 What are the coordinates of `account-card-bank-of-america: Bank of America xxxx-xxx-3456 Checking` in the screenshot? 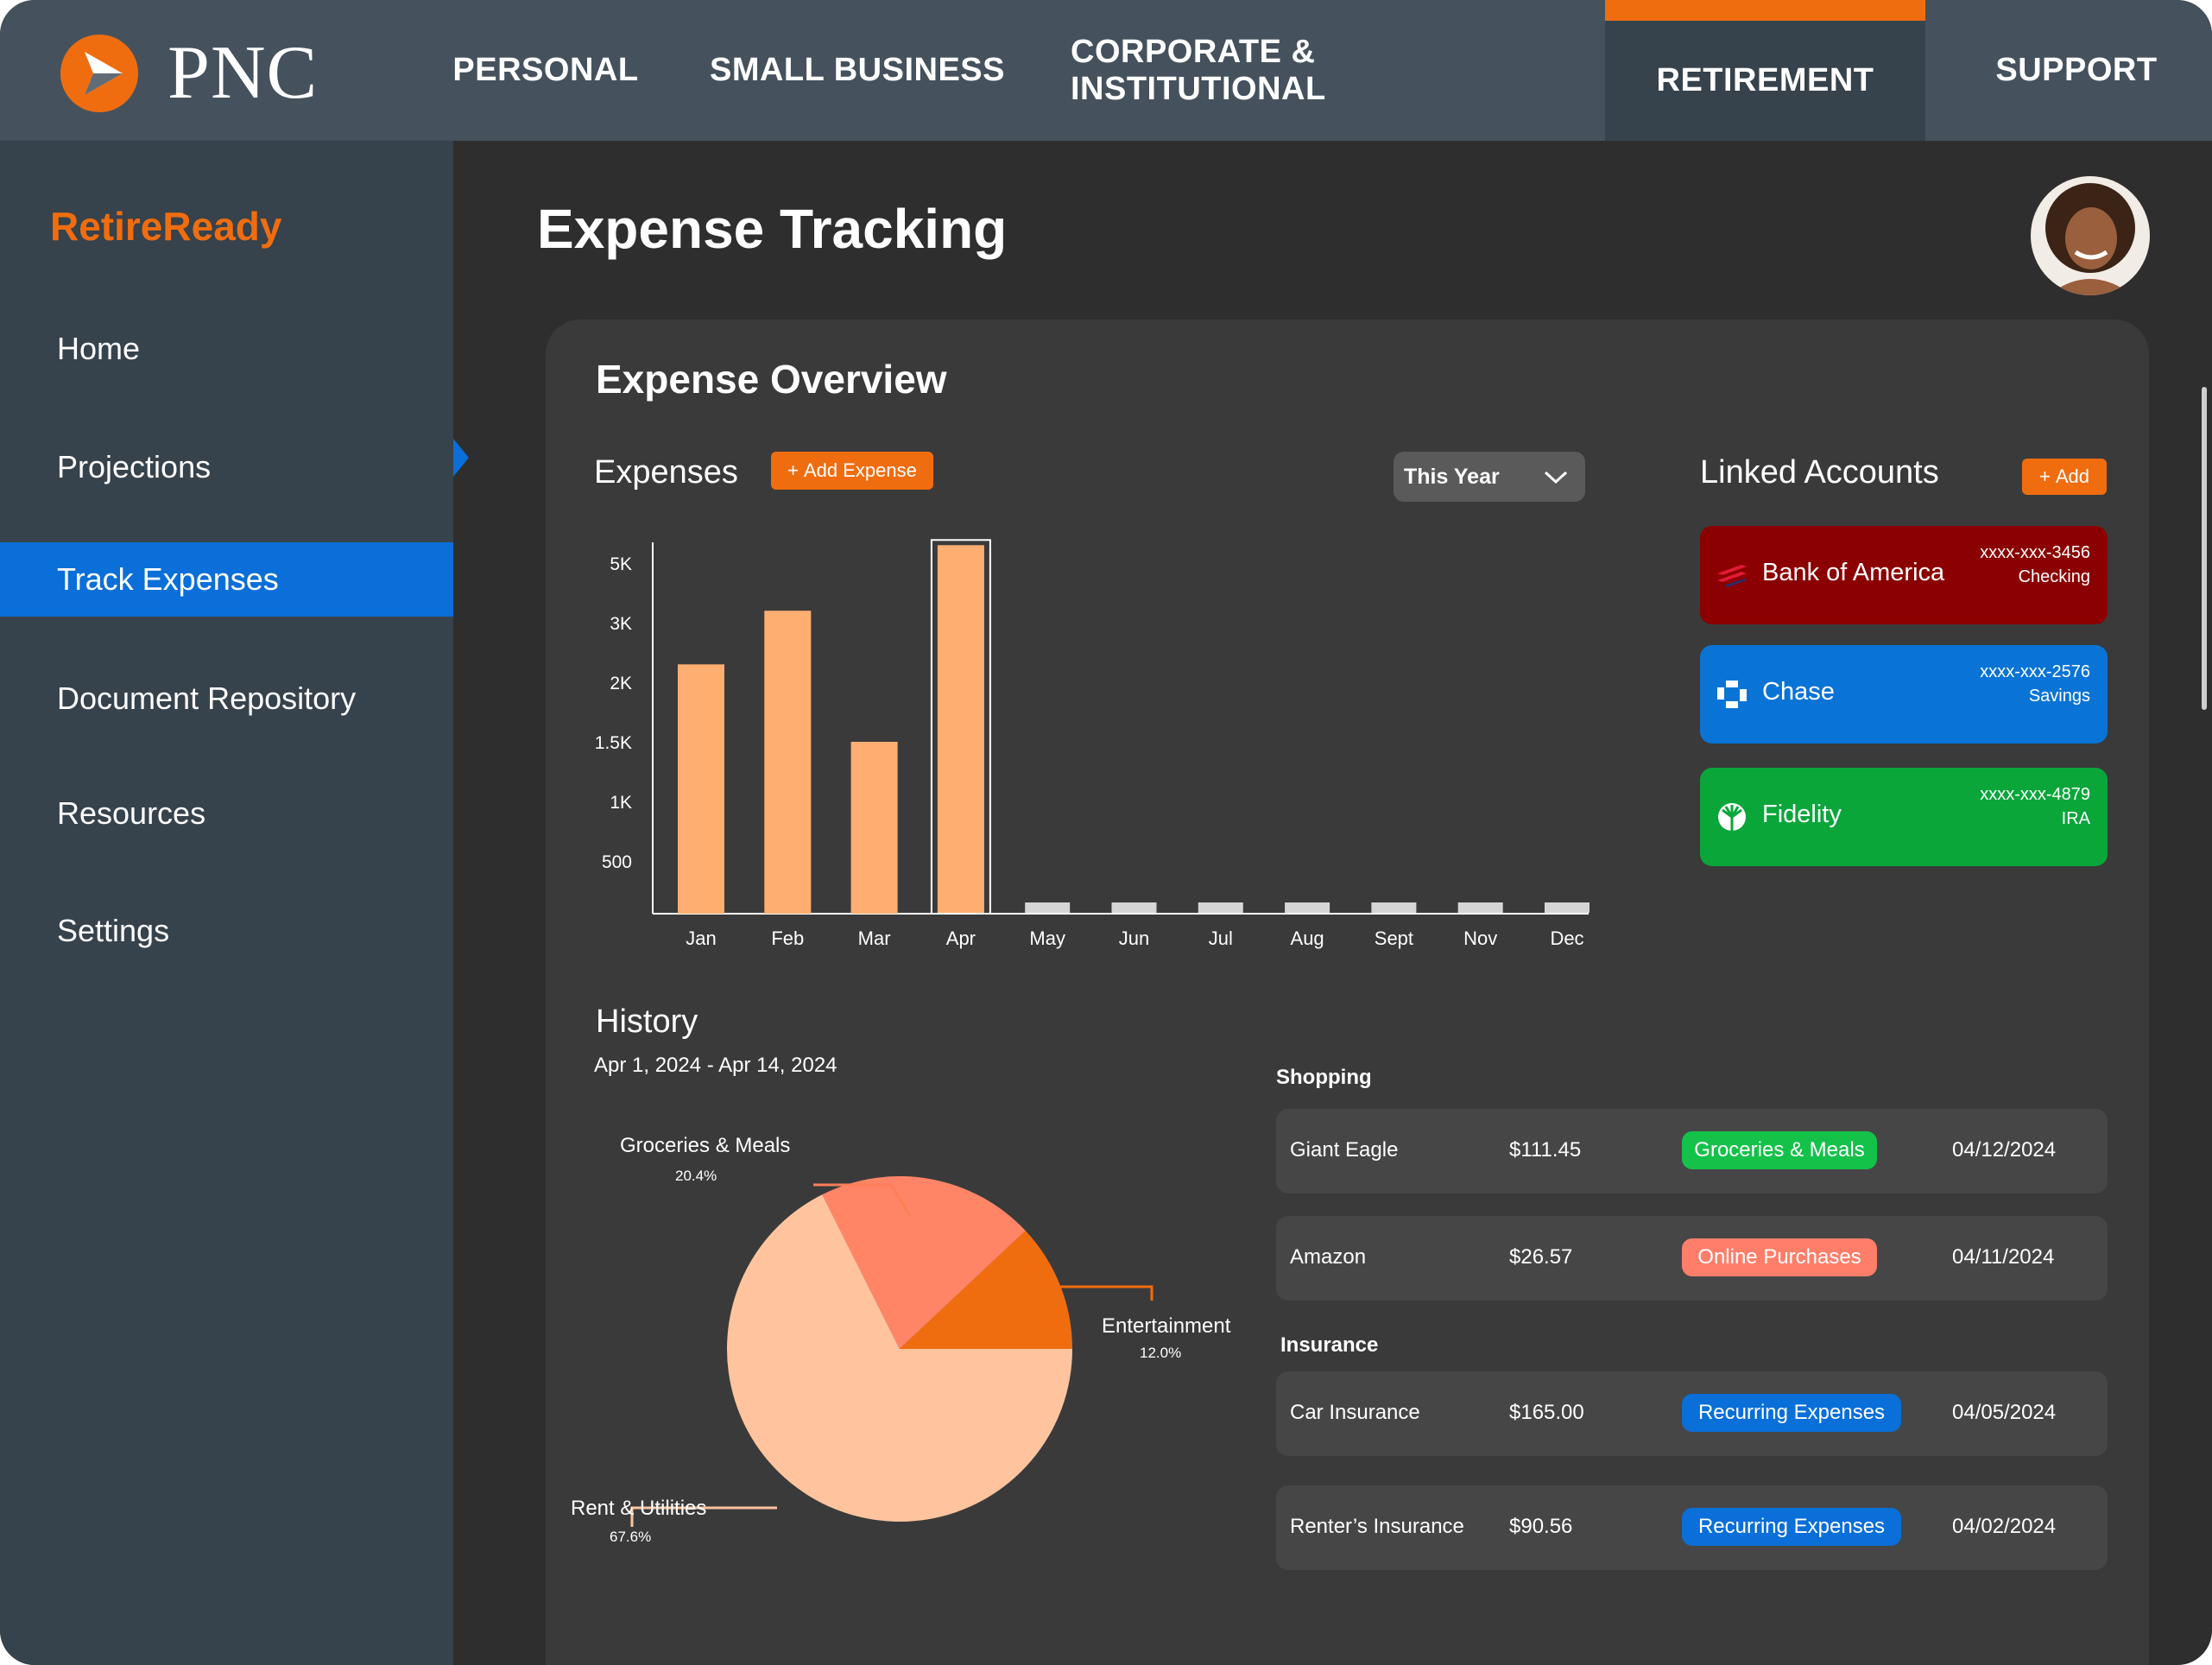 It's located at (1904, 575).